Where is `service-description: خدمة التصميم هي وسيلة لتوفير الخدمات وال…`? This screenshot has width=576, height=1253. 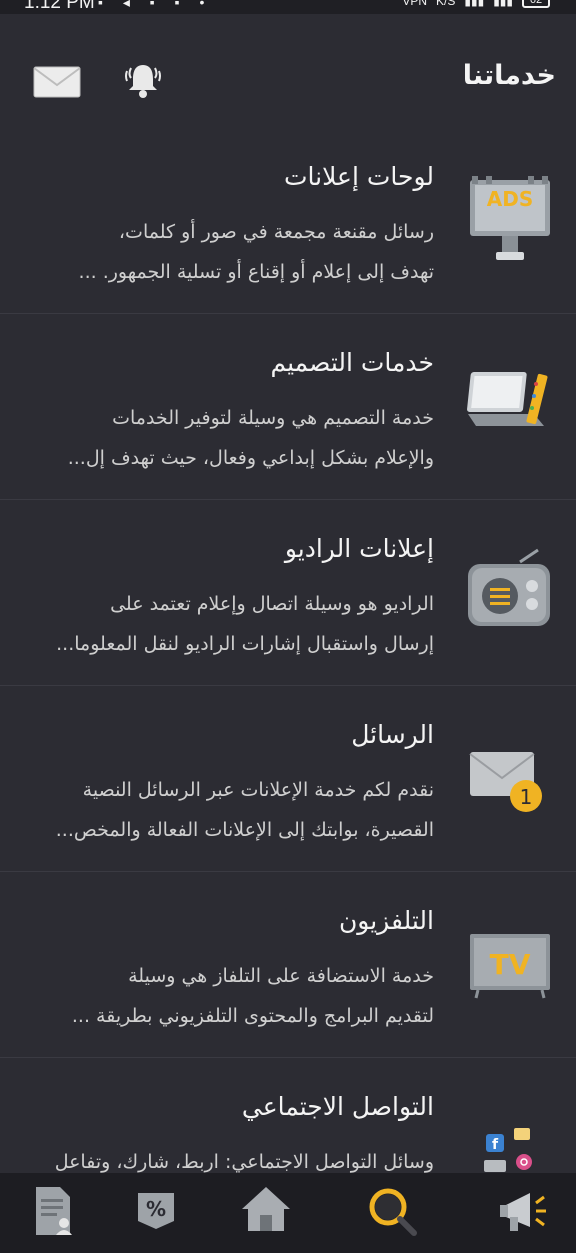
service-description: خدمة التصميم هي وسيلة لتوفير الخدمات وال… is located at coordinates (224, 438).